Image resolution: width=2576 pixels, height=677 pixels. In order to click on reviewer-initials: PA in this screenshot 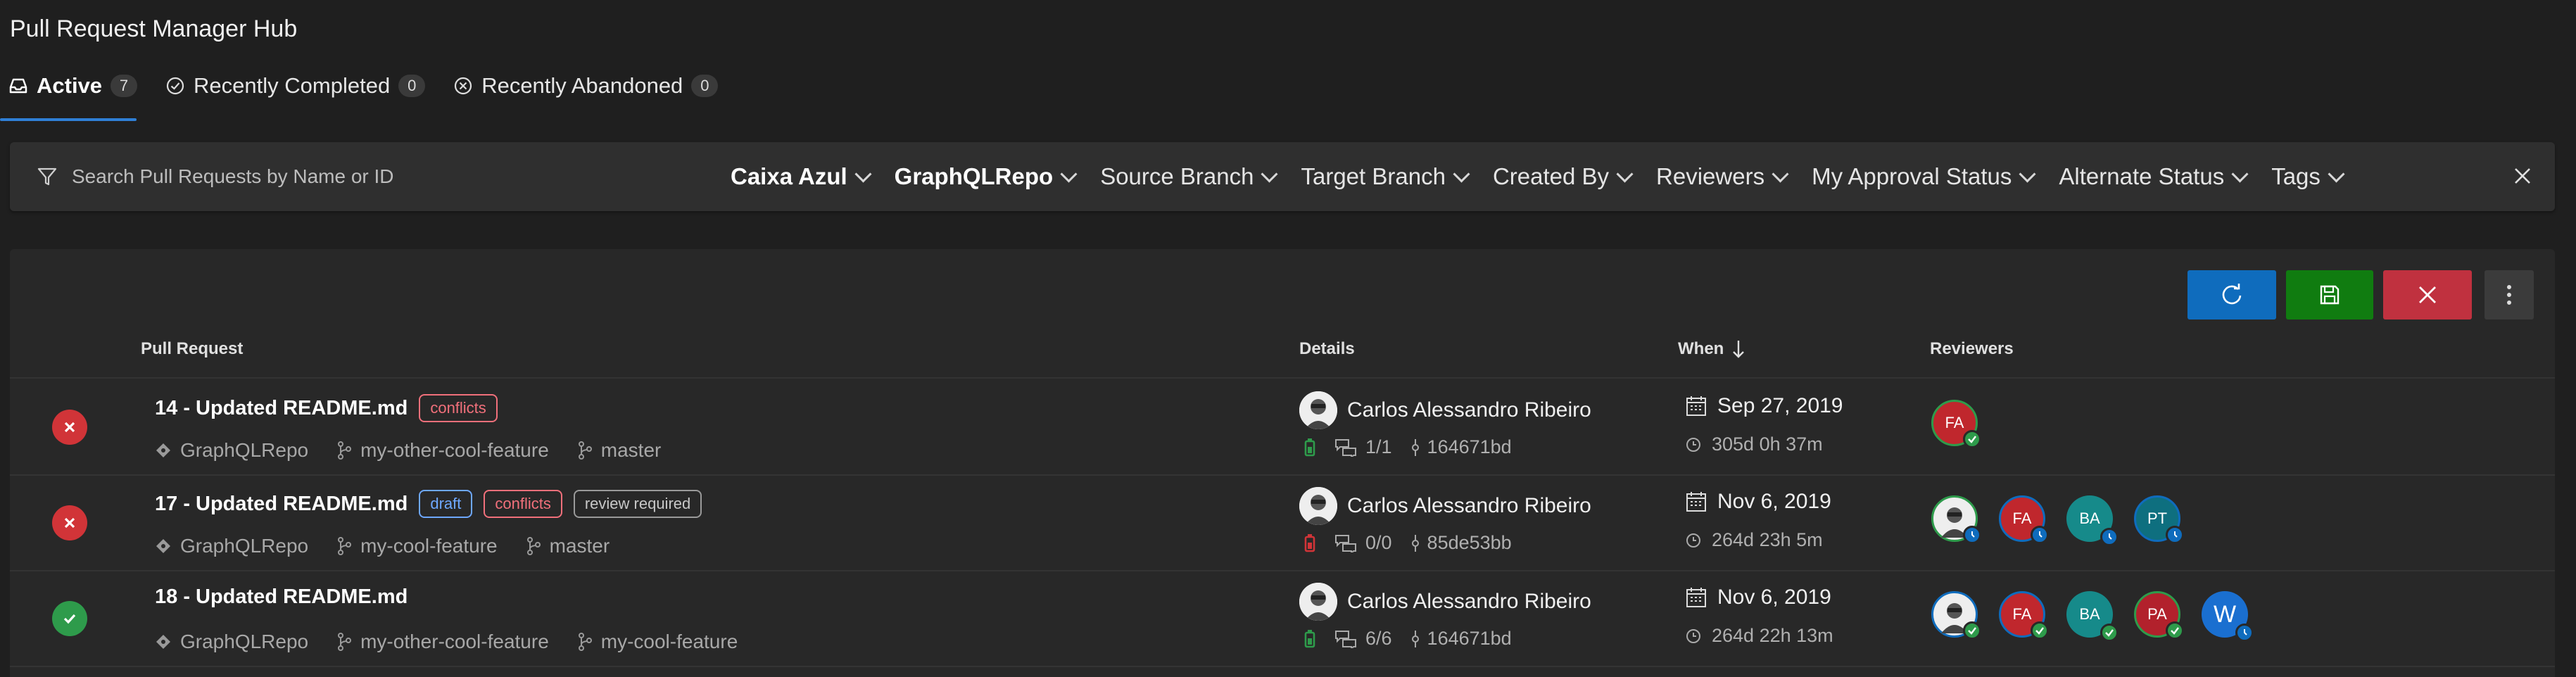, I will do `click(2157, 614)`.